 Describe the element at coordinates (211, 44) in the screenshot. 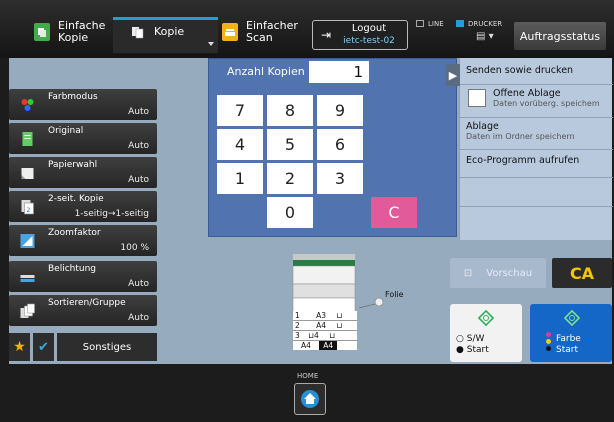

I see `chevron-down-icon` at that location.